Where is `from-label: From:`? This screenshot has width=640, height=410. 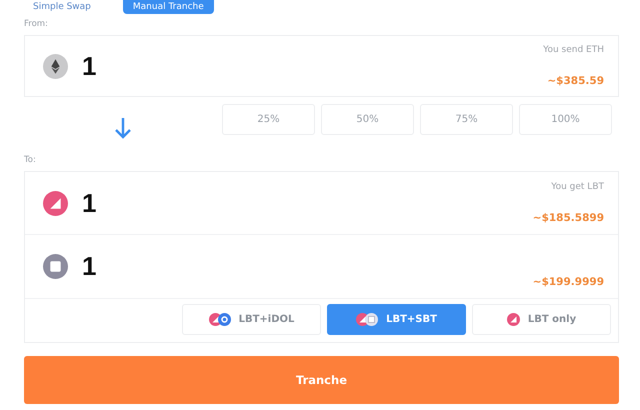 from-label: From: is located at coordinates (36, 24).